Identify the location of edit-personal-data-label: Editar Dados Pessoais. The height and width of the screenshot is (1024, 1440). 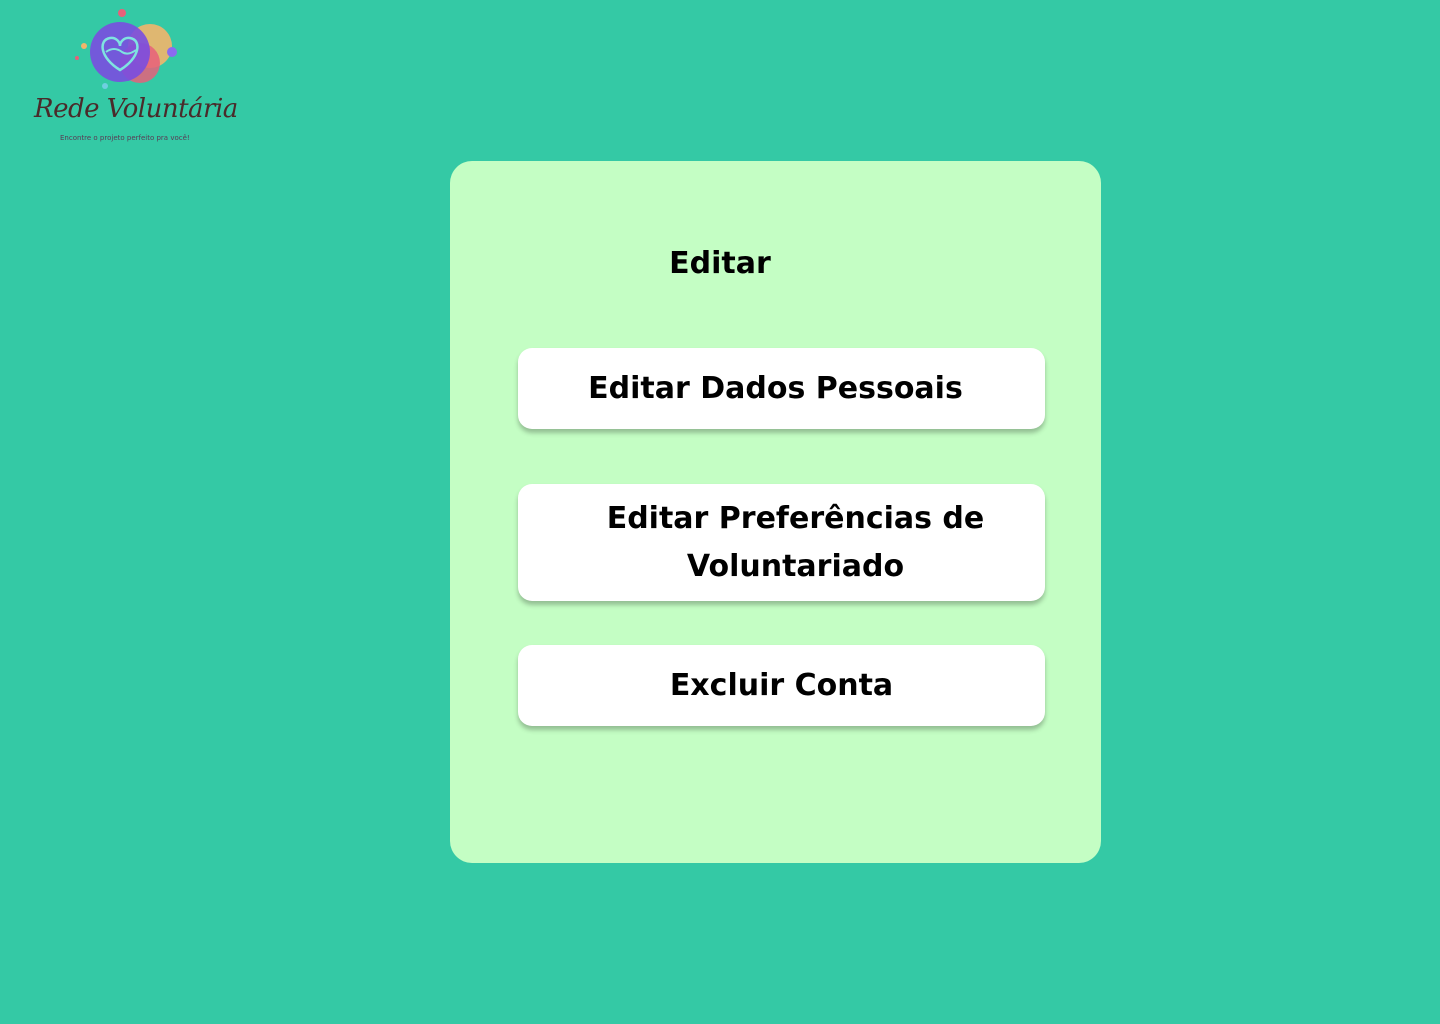
(775, 388).